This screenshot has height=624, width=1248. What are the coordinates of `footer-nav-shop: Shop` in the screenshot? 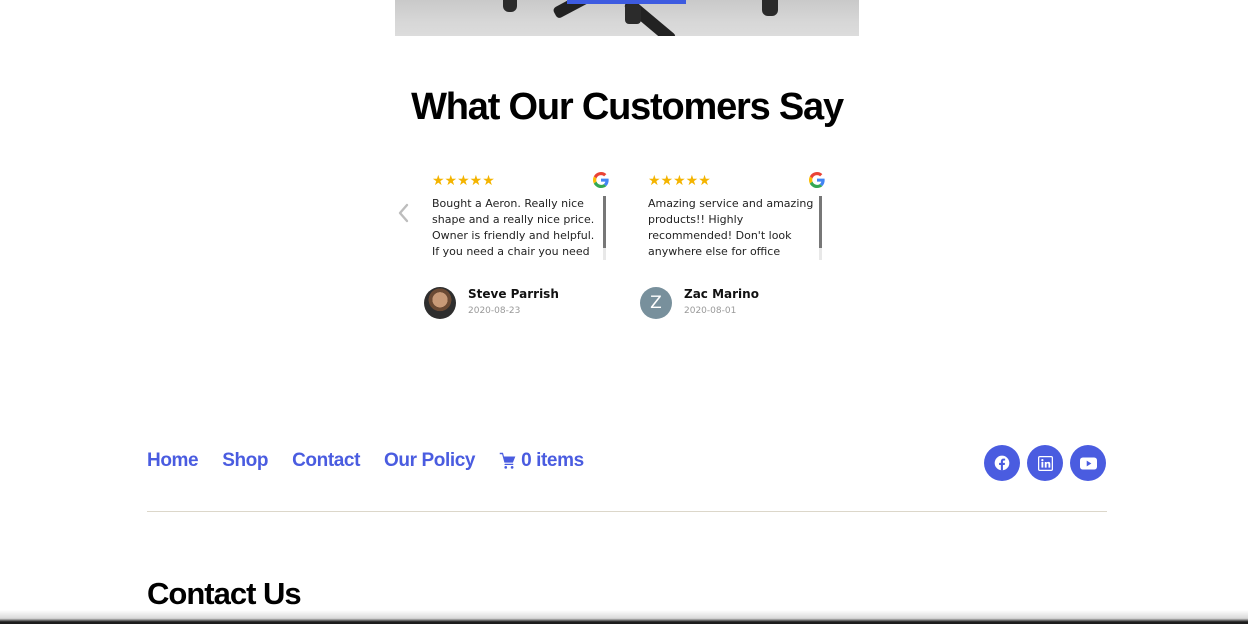 It's located at (245, 461).